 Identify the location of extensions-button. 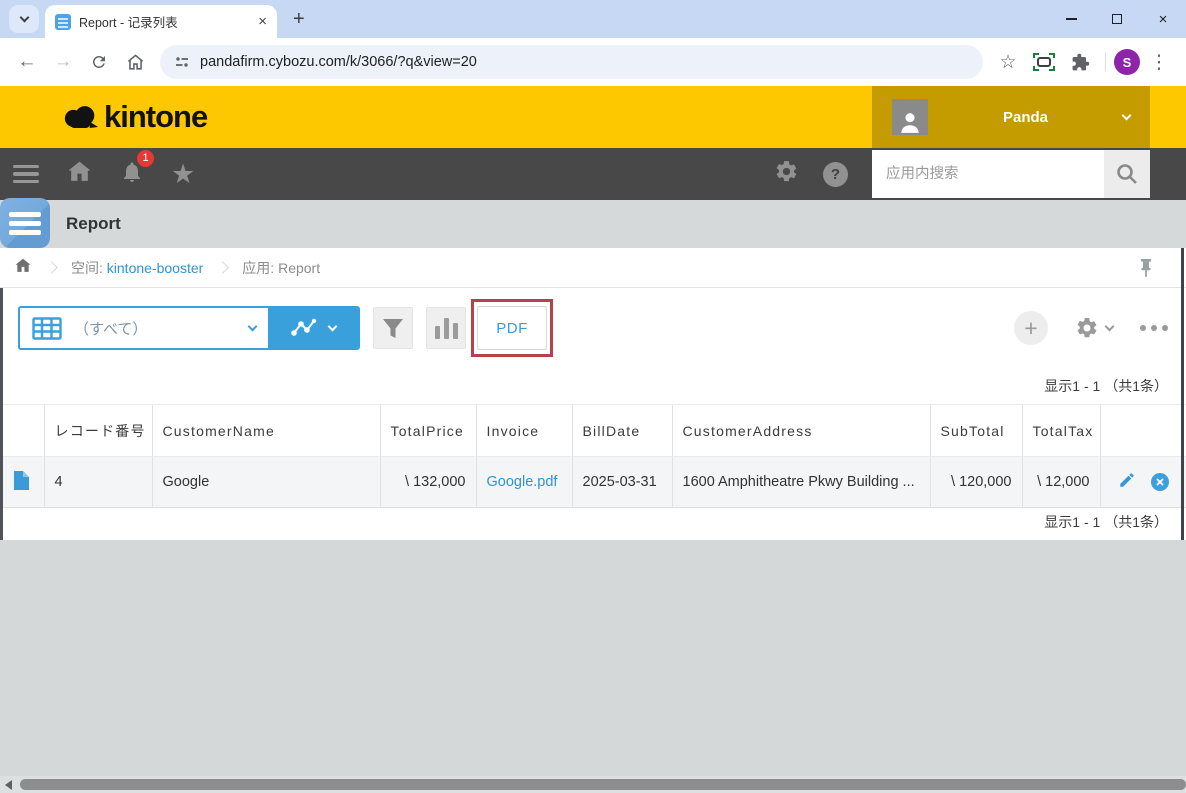
(1080, 62).